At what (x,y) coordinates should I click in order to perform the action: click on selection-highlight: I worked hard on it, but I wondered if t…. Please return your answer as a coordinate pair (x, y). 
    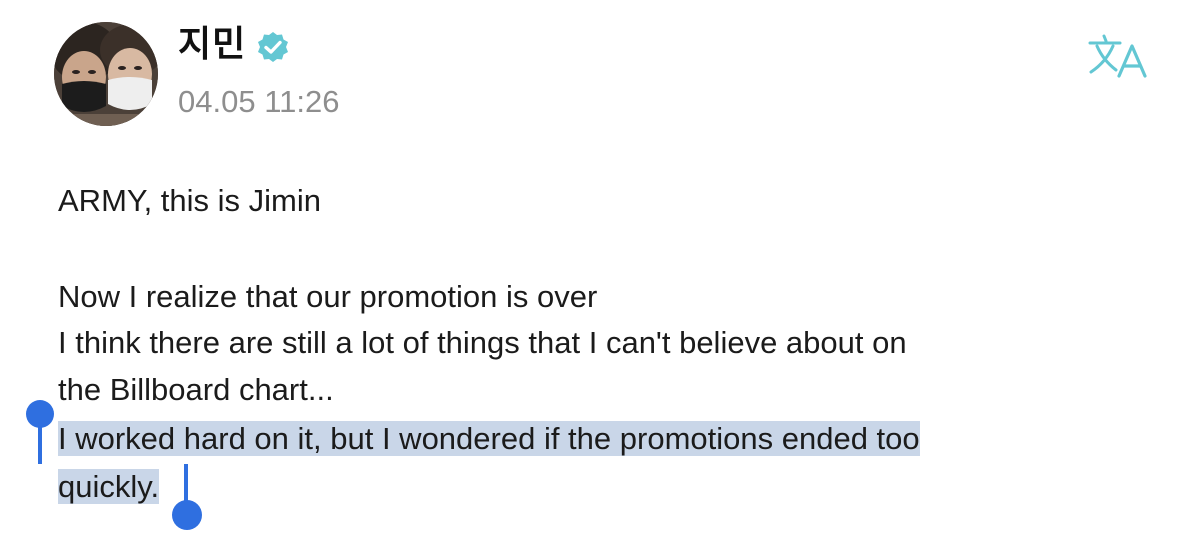
    Looking at the image, I should click on (489, 438).